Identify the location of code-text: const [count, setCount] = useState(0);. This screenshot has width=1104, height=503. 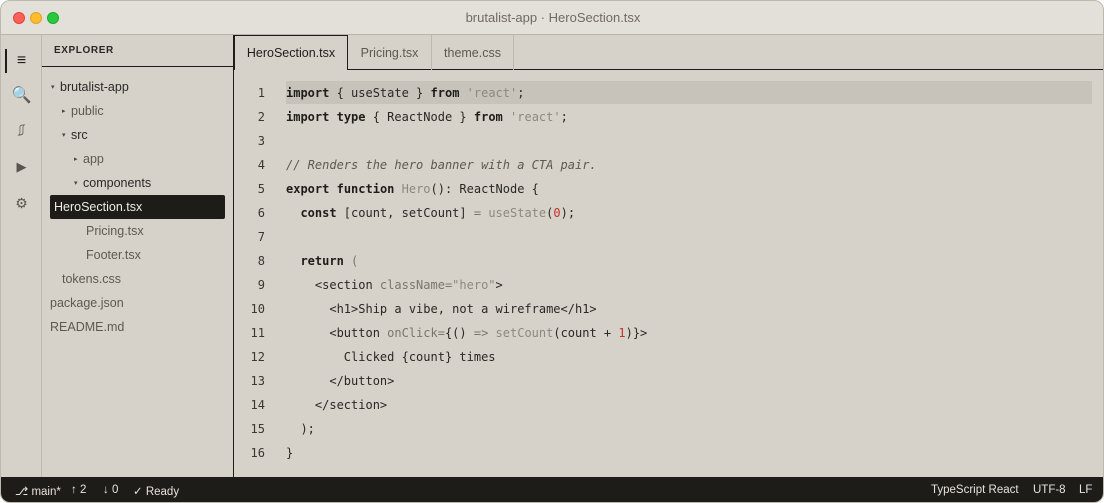
(430, 213).